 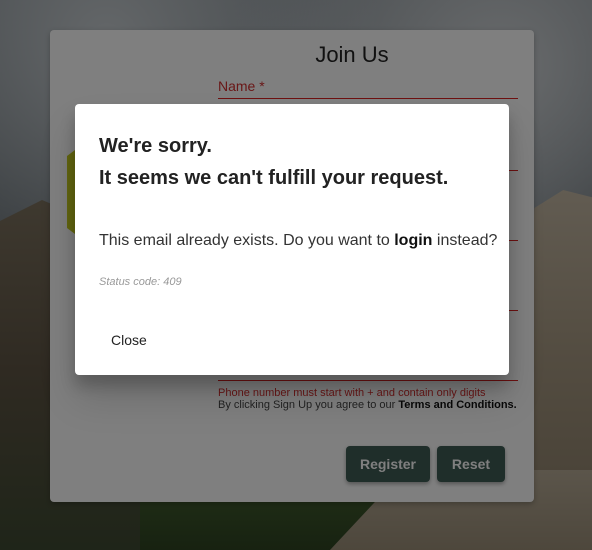 What do you see at coordinates (413, 240) in the screenshot?
I see `login-link: login` at bounding box center [413, 240].